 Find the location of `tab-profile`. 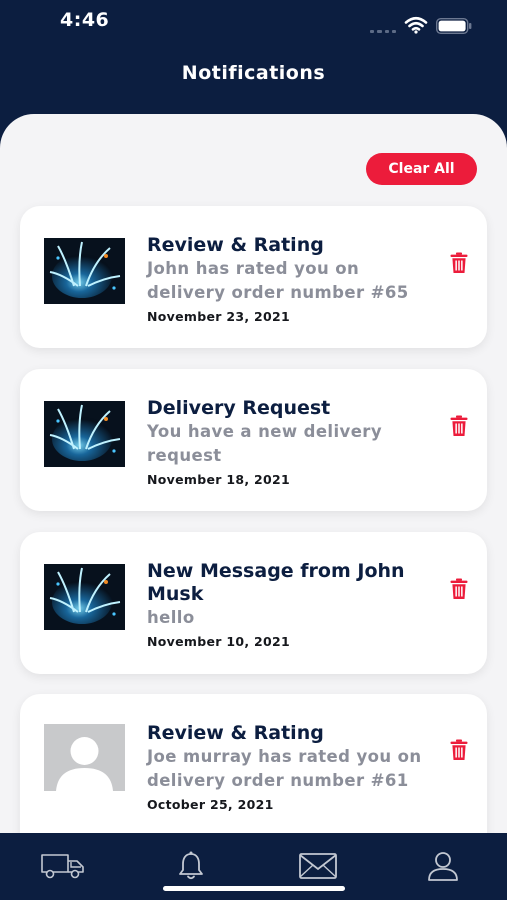

tab-profile is located at coordinates (443, 866).